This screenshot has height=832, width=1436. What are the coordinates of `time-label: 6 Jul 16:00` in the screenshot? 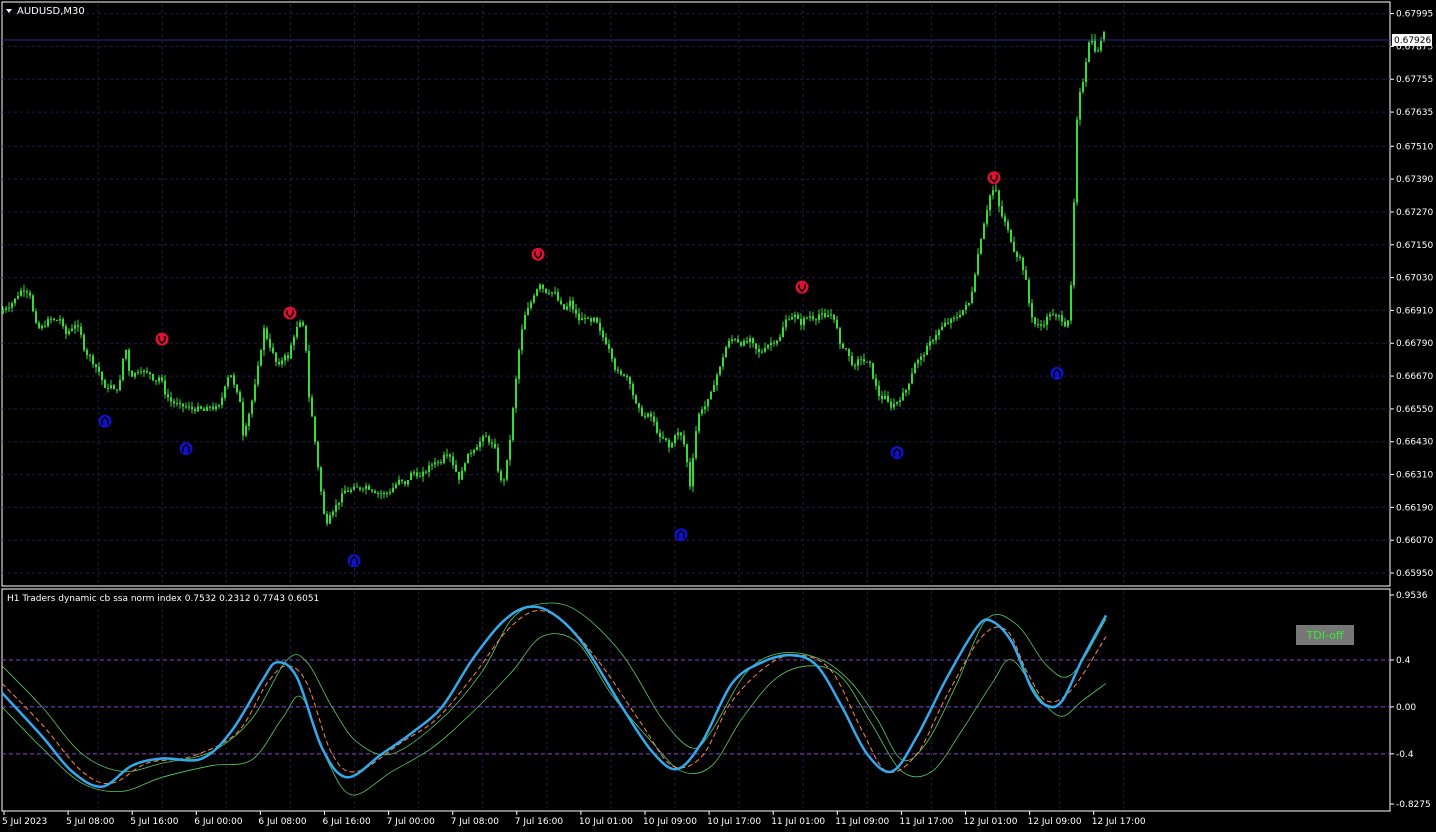 It's located at (347, 822).